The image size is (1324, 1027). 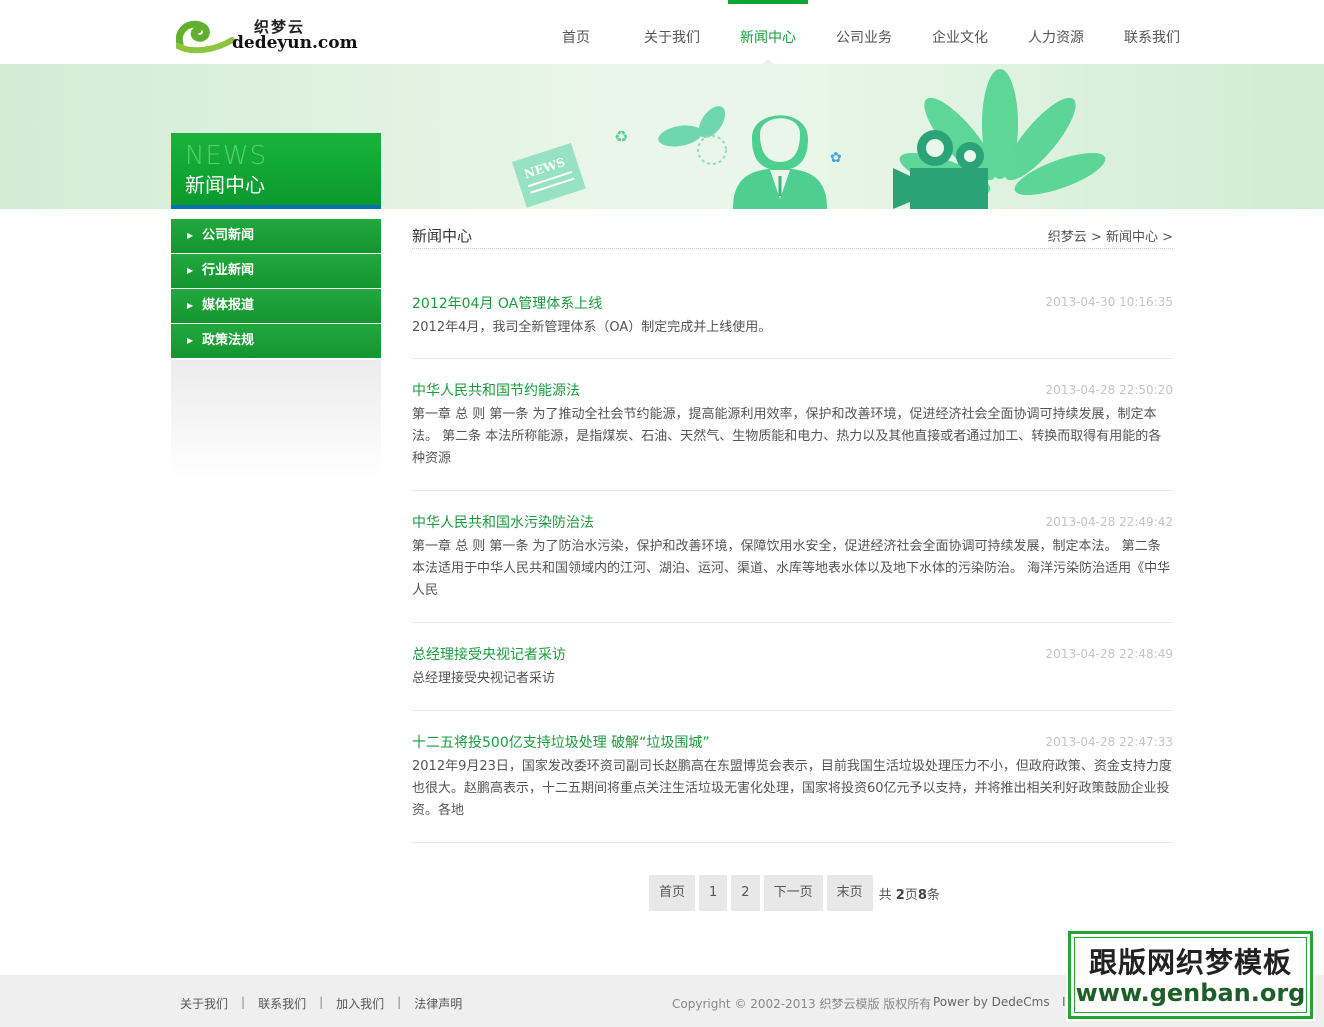 I want to click on footer-link-contact: 联系我们, so click(x=282, y=1003).